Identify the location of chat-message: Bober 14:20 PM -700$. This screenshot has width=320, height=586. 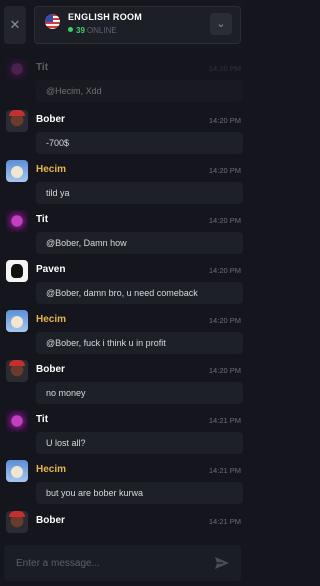
(122, 131).